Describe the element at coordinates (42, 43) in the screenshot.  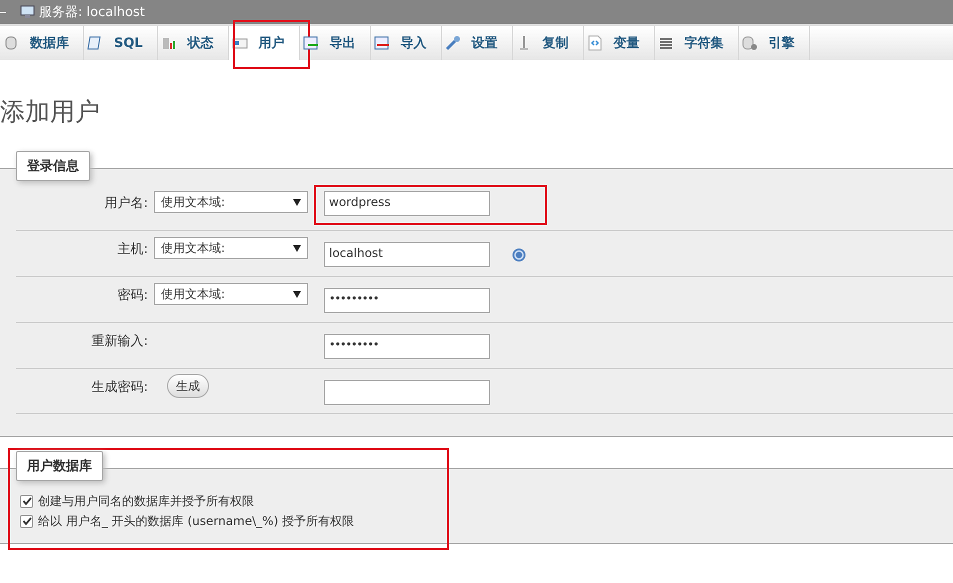
I see `tab: 数据库` at that location.